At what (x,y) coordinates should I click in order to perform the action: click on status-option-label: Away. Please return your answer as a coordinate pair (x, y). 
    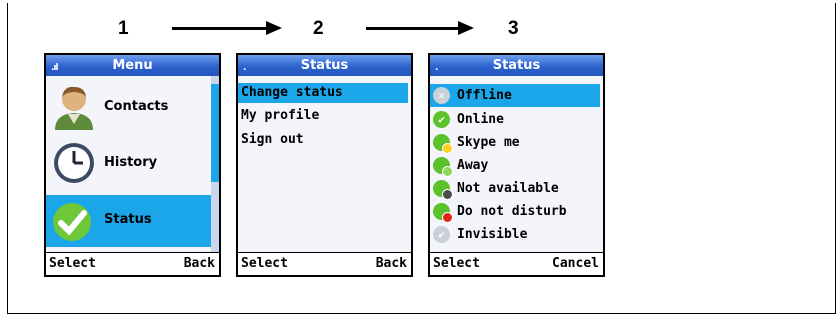
    Looking at the image, I should click on (473, 165).